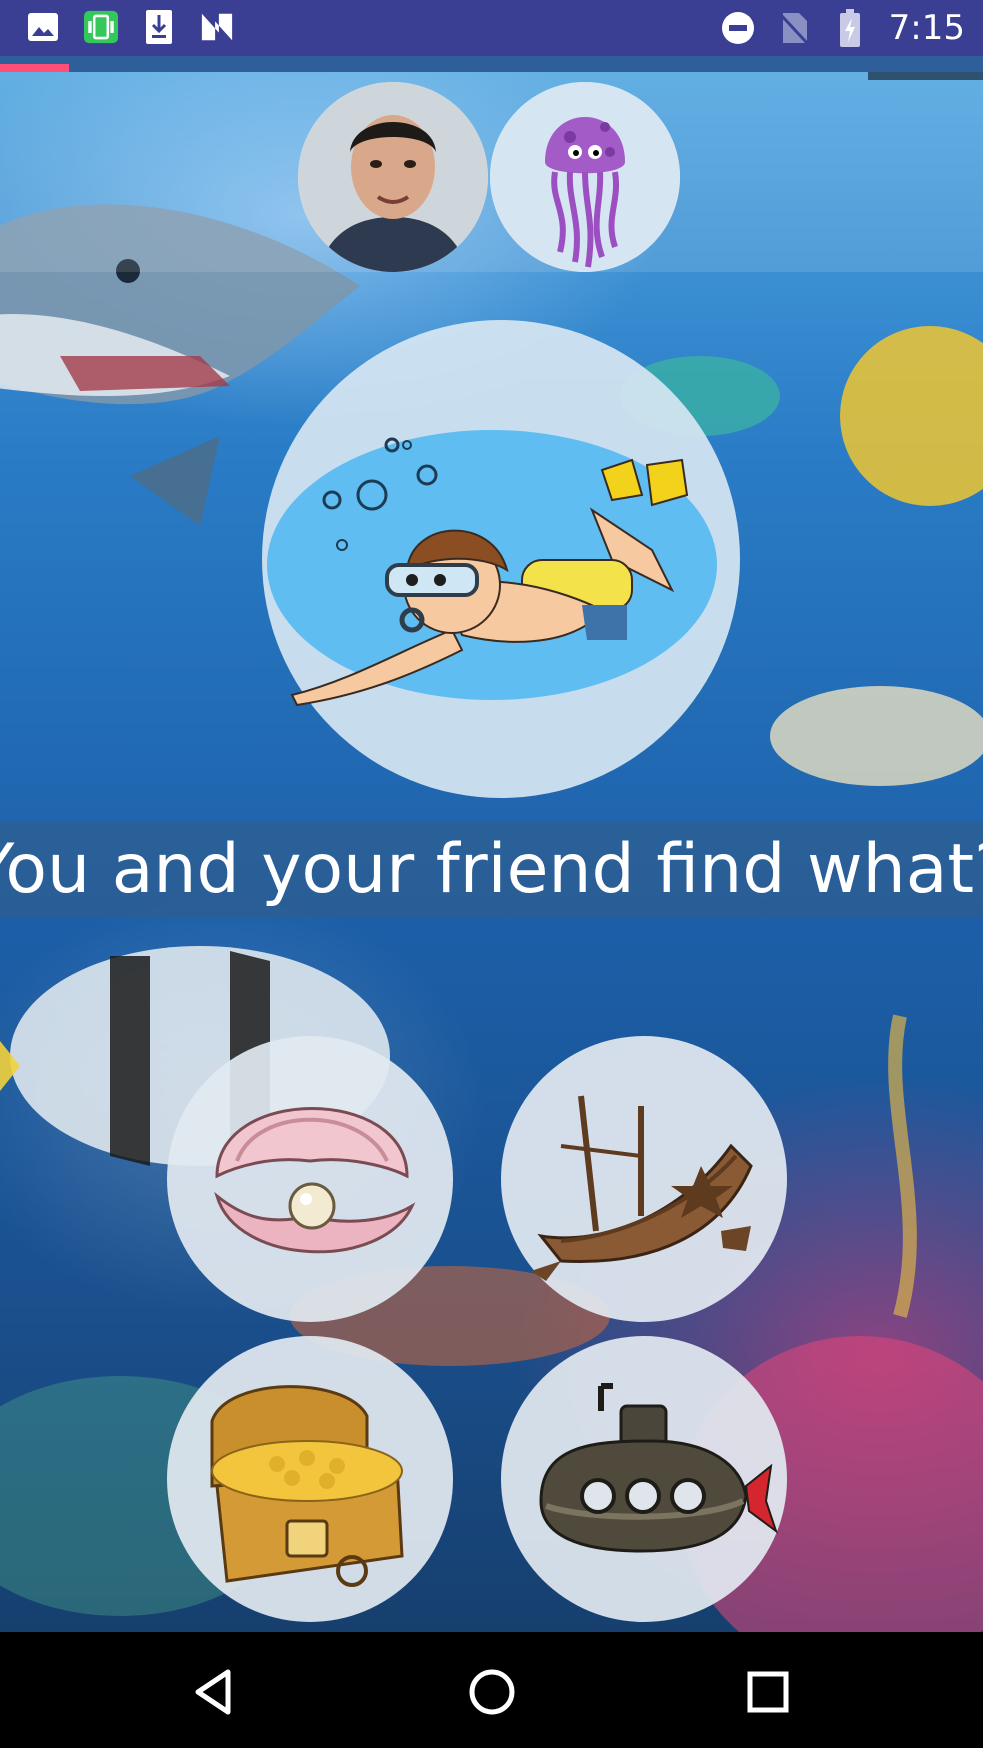  I want to click on no-sim-icon, so click(794, 28).